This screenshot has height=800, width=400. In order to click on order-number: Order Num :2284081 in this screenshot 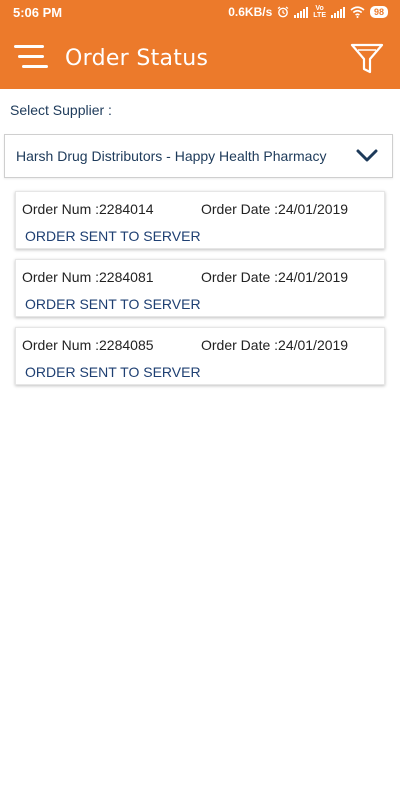, I will do `click(88, 277)`.